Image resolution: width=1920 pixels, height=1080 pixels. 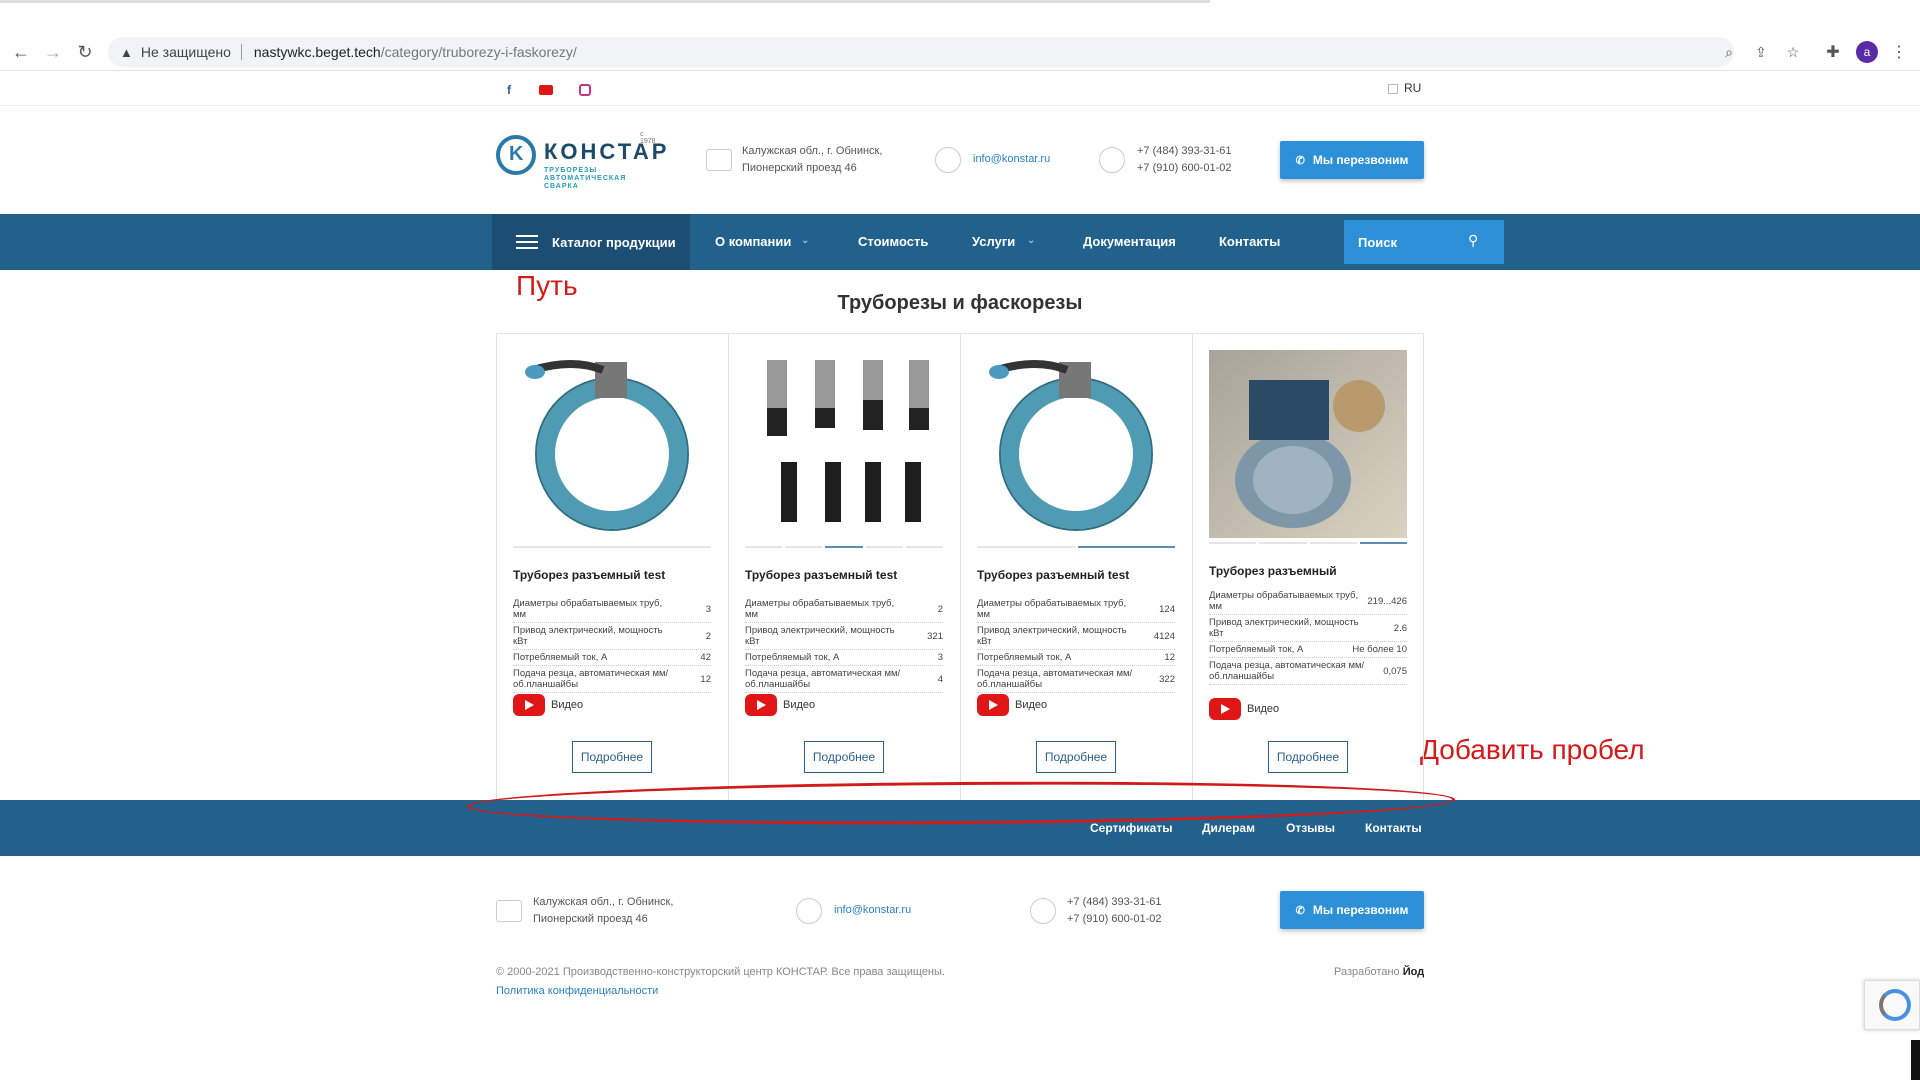 I want to click on spec-row: Потребляемый ток, А Не более 10, so click(x=1308, y=650).